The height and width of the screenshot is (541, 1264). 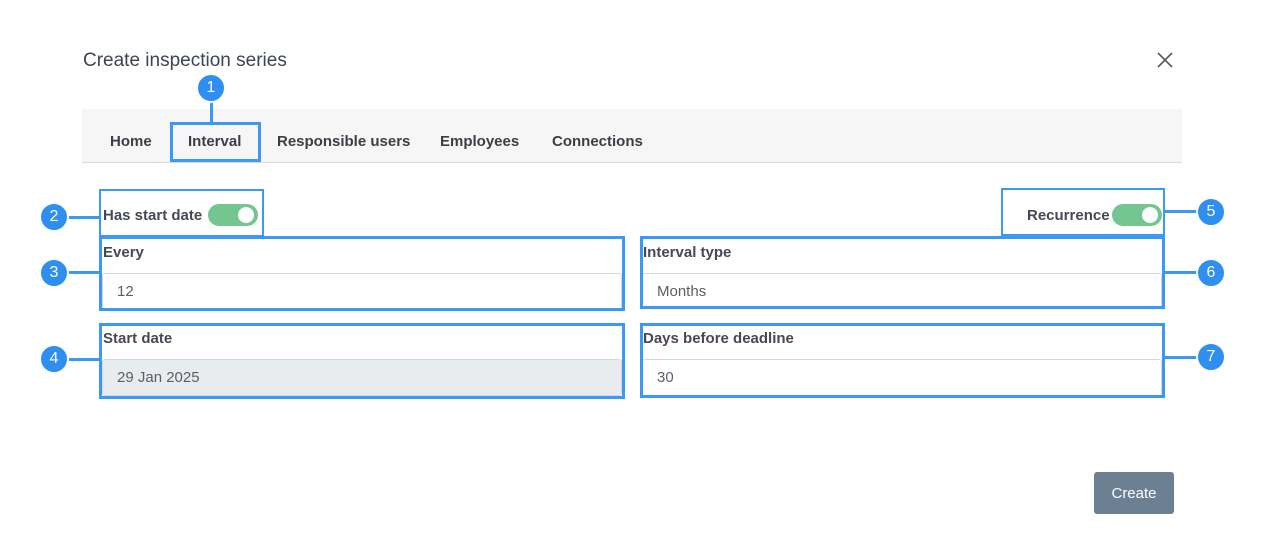 What do you see at coordinates (1211, 212) in the screenshot?
I see `callout-marker-5: 5` at bounding box center [1211, 212].